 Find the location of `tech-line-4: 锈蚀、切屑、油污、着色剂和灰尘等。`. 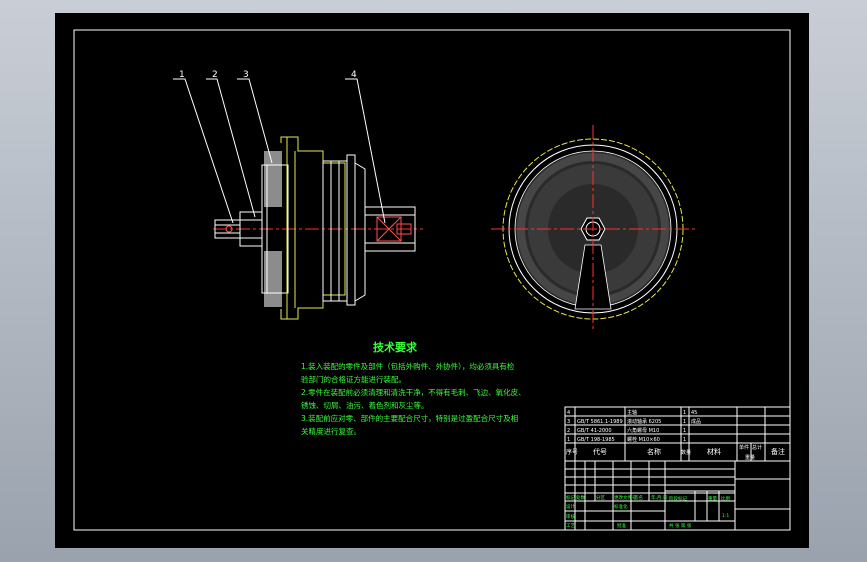

tech-line-4: 锈蚀、切屑、油污、着色剂和灰尘等。 is located at coordinates (365, 405).